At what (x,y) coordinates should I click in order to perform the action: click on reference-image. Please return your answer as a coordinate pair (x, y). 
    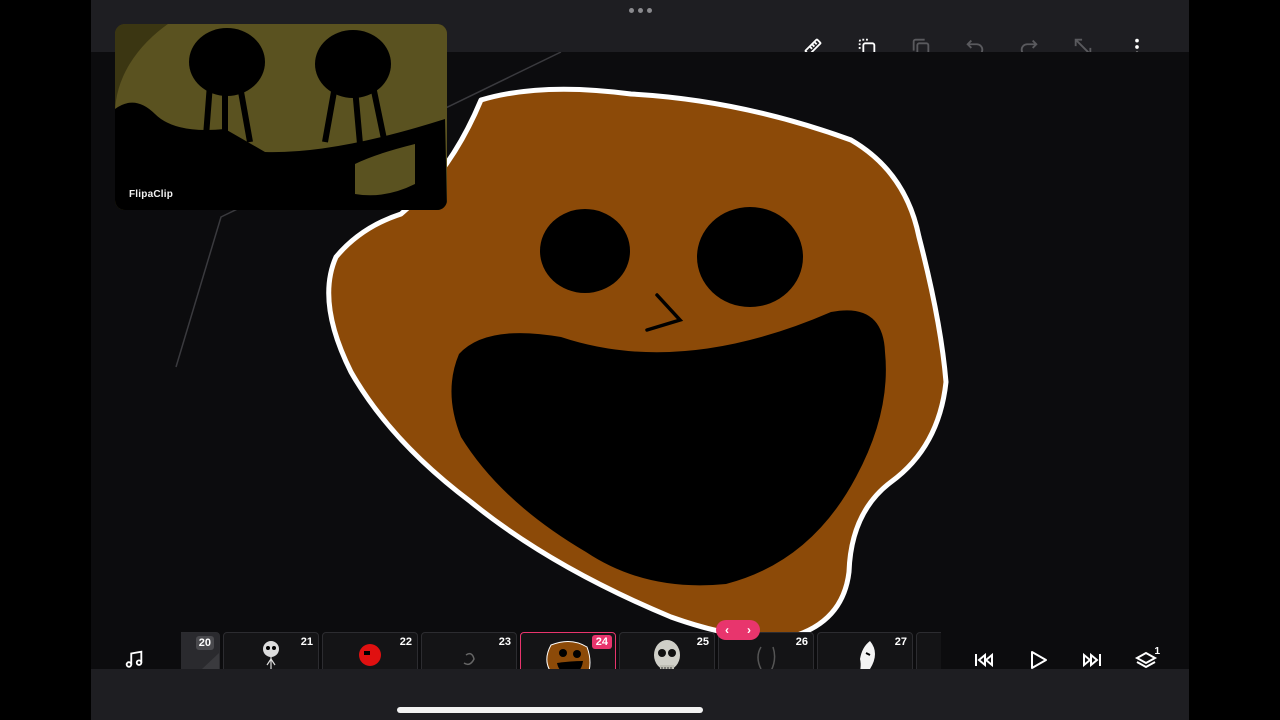
    Looking at the image, I should click on (281, 117).